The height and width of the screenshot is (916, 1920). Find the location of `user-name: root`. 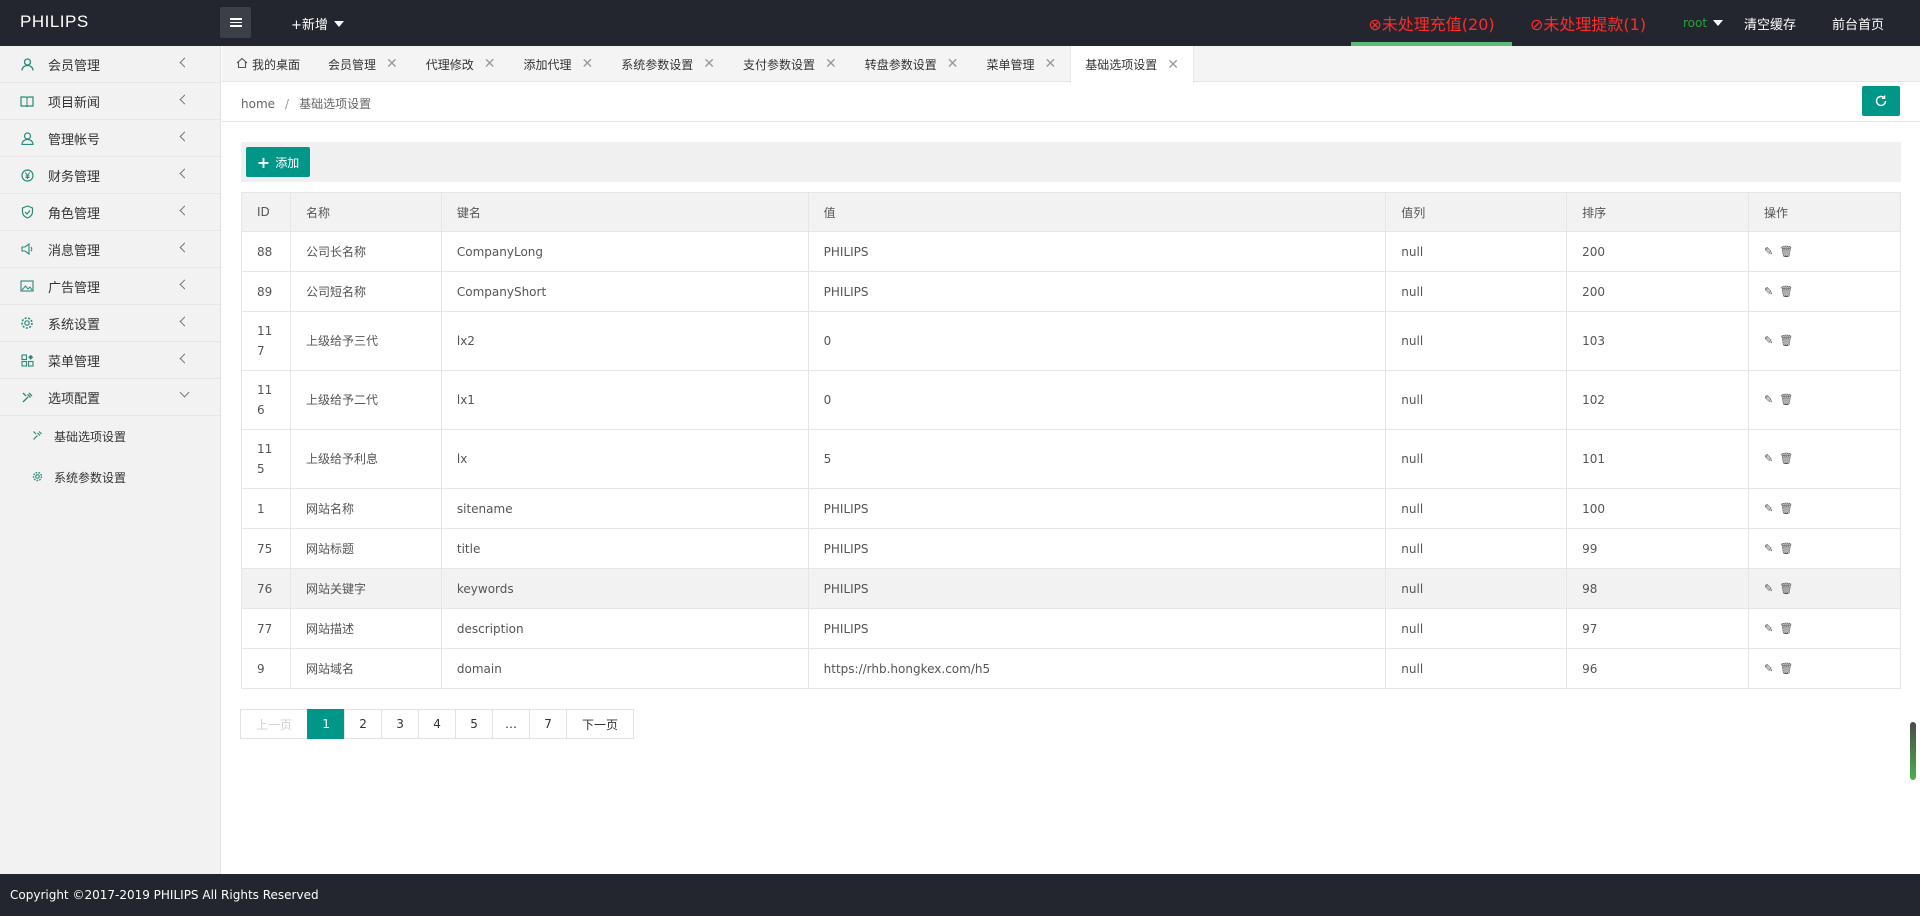

user-name: root is located at coordinates (1695, 23).